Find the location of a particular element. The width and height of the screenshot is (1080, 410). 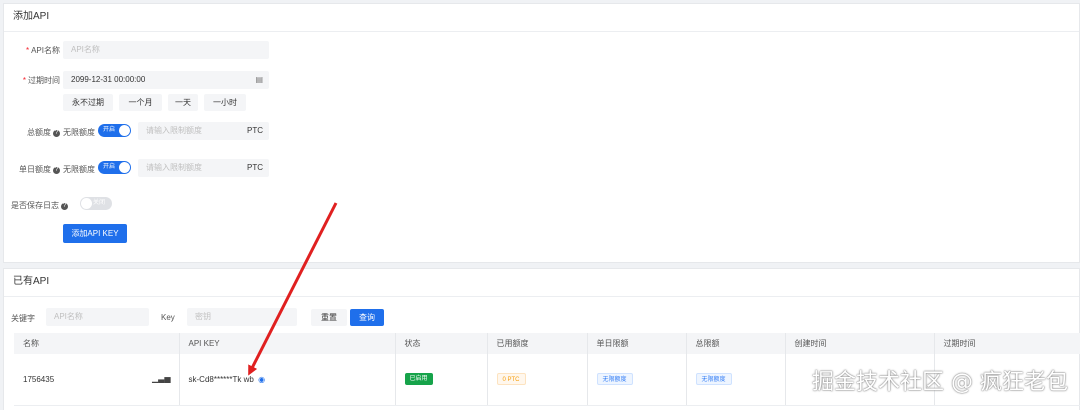

total-unlimited-label: 无限额度 is located at coordinates (79, 132).